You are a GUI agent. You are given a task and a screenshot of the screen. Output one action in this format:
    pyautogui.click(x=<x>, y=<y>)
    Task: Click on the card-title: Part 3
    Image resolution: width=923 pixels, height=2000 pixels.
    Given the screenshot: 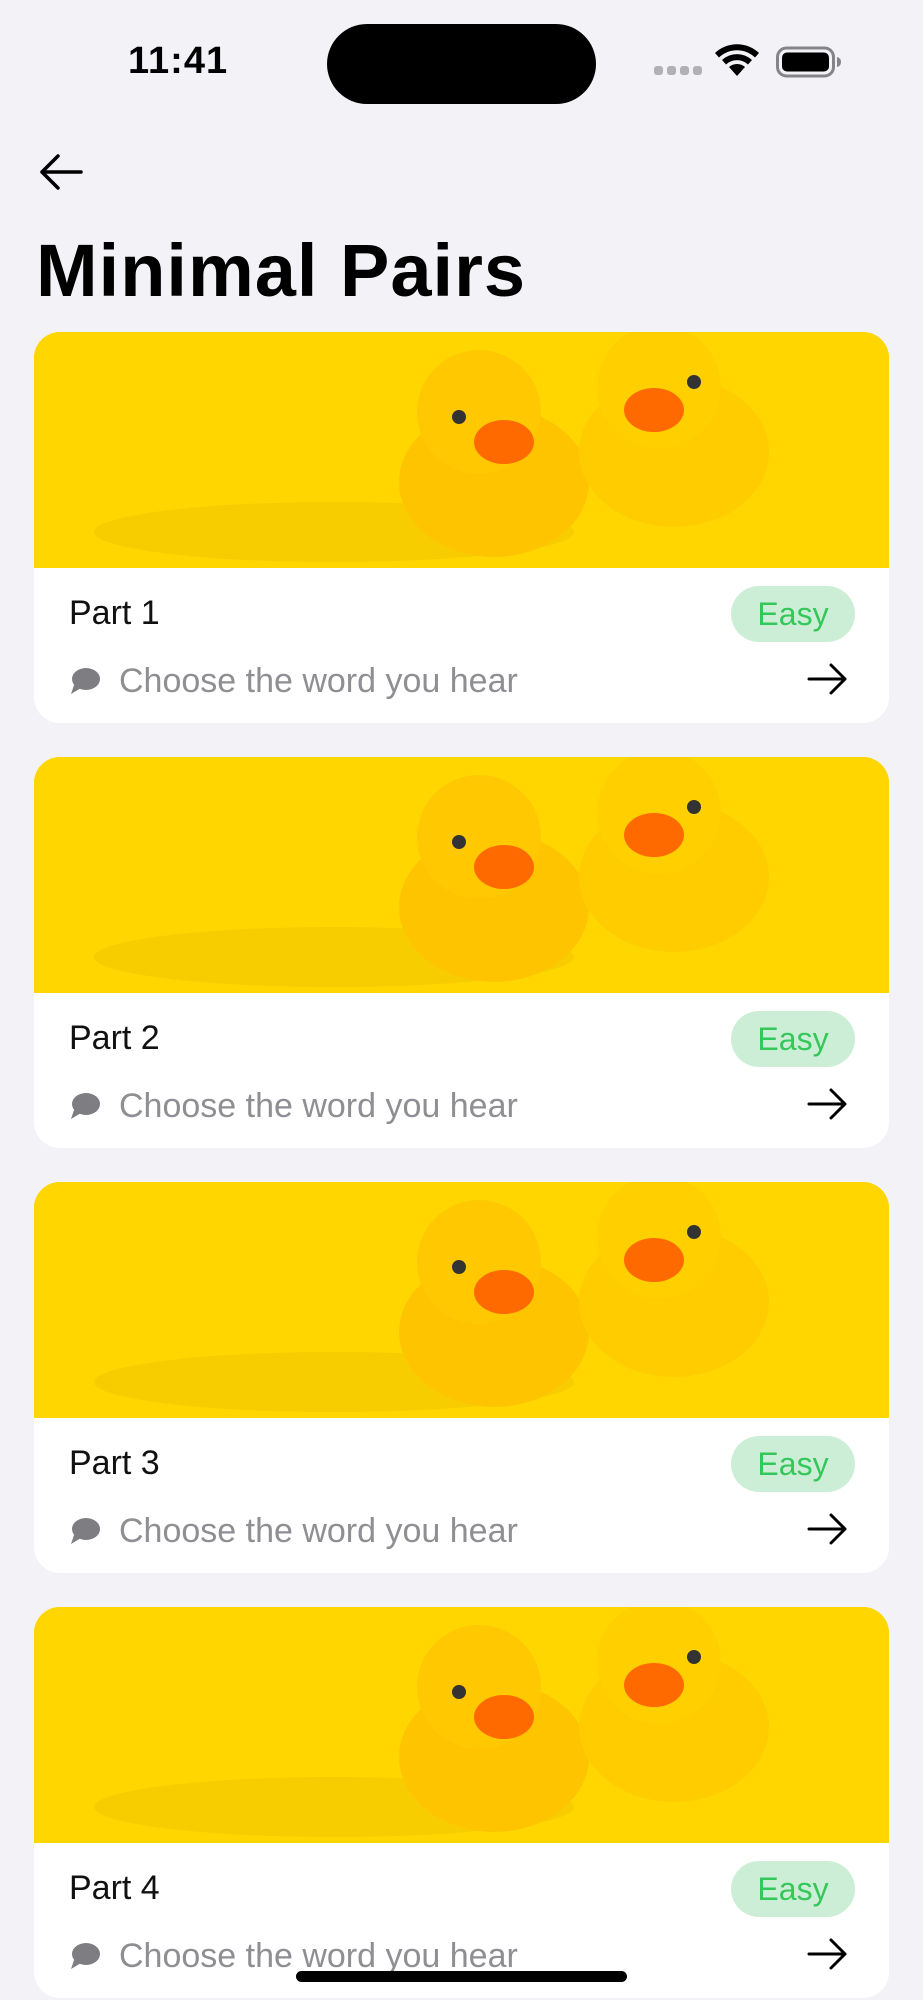 What is the action you would take?
    pyautogui.click(x=114, y=1463)
    